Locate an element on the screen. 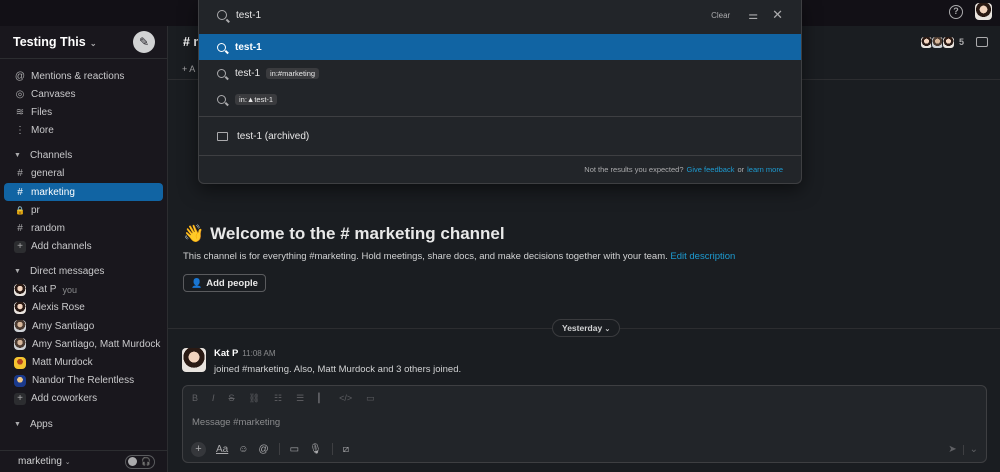 This screenshot has width=1000, height=472. huddle-icon is located at coordinates (982, 42).